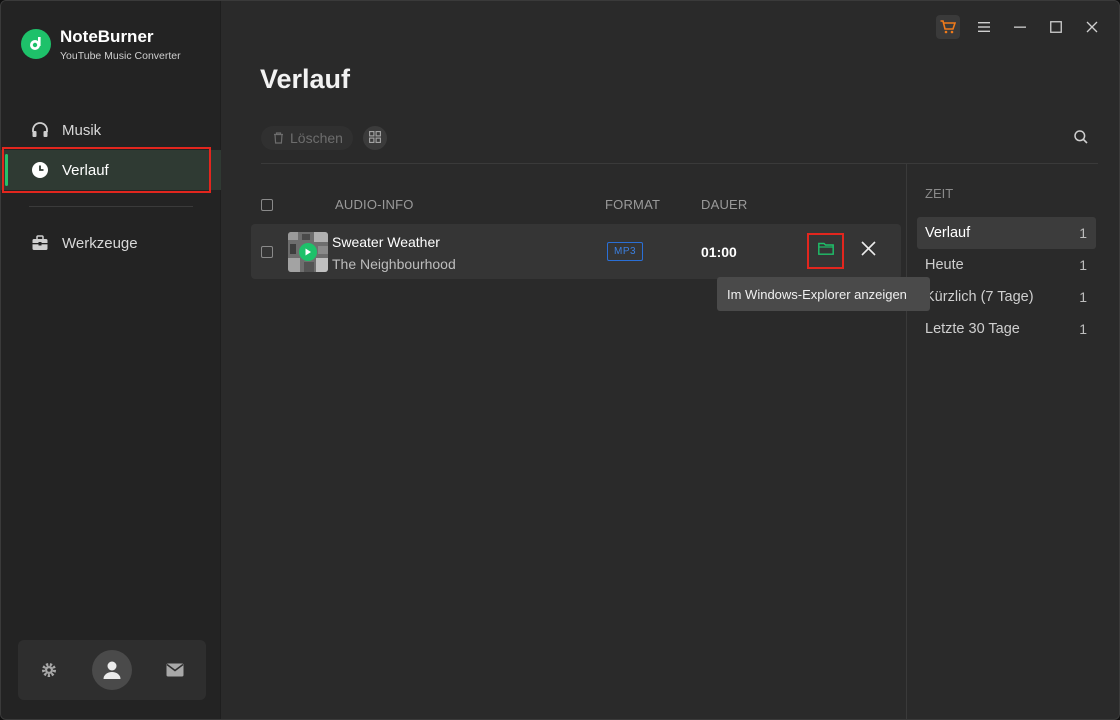 The image size is (1120, 720). I want to click on select-all-checkbox, so click(267, 205).